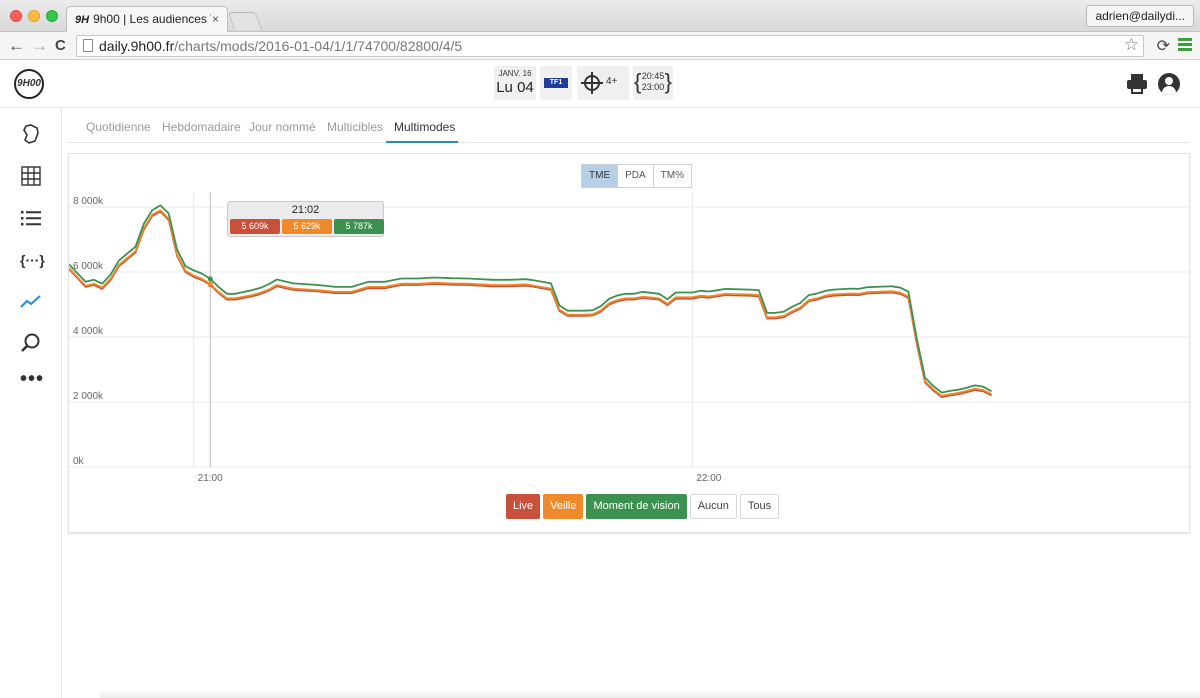  What do you see at coordinates (88, 396) in the screenshot?
I see `y-tick-label: 2 000k` at bounding box center [88, 396].